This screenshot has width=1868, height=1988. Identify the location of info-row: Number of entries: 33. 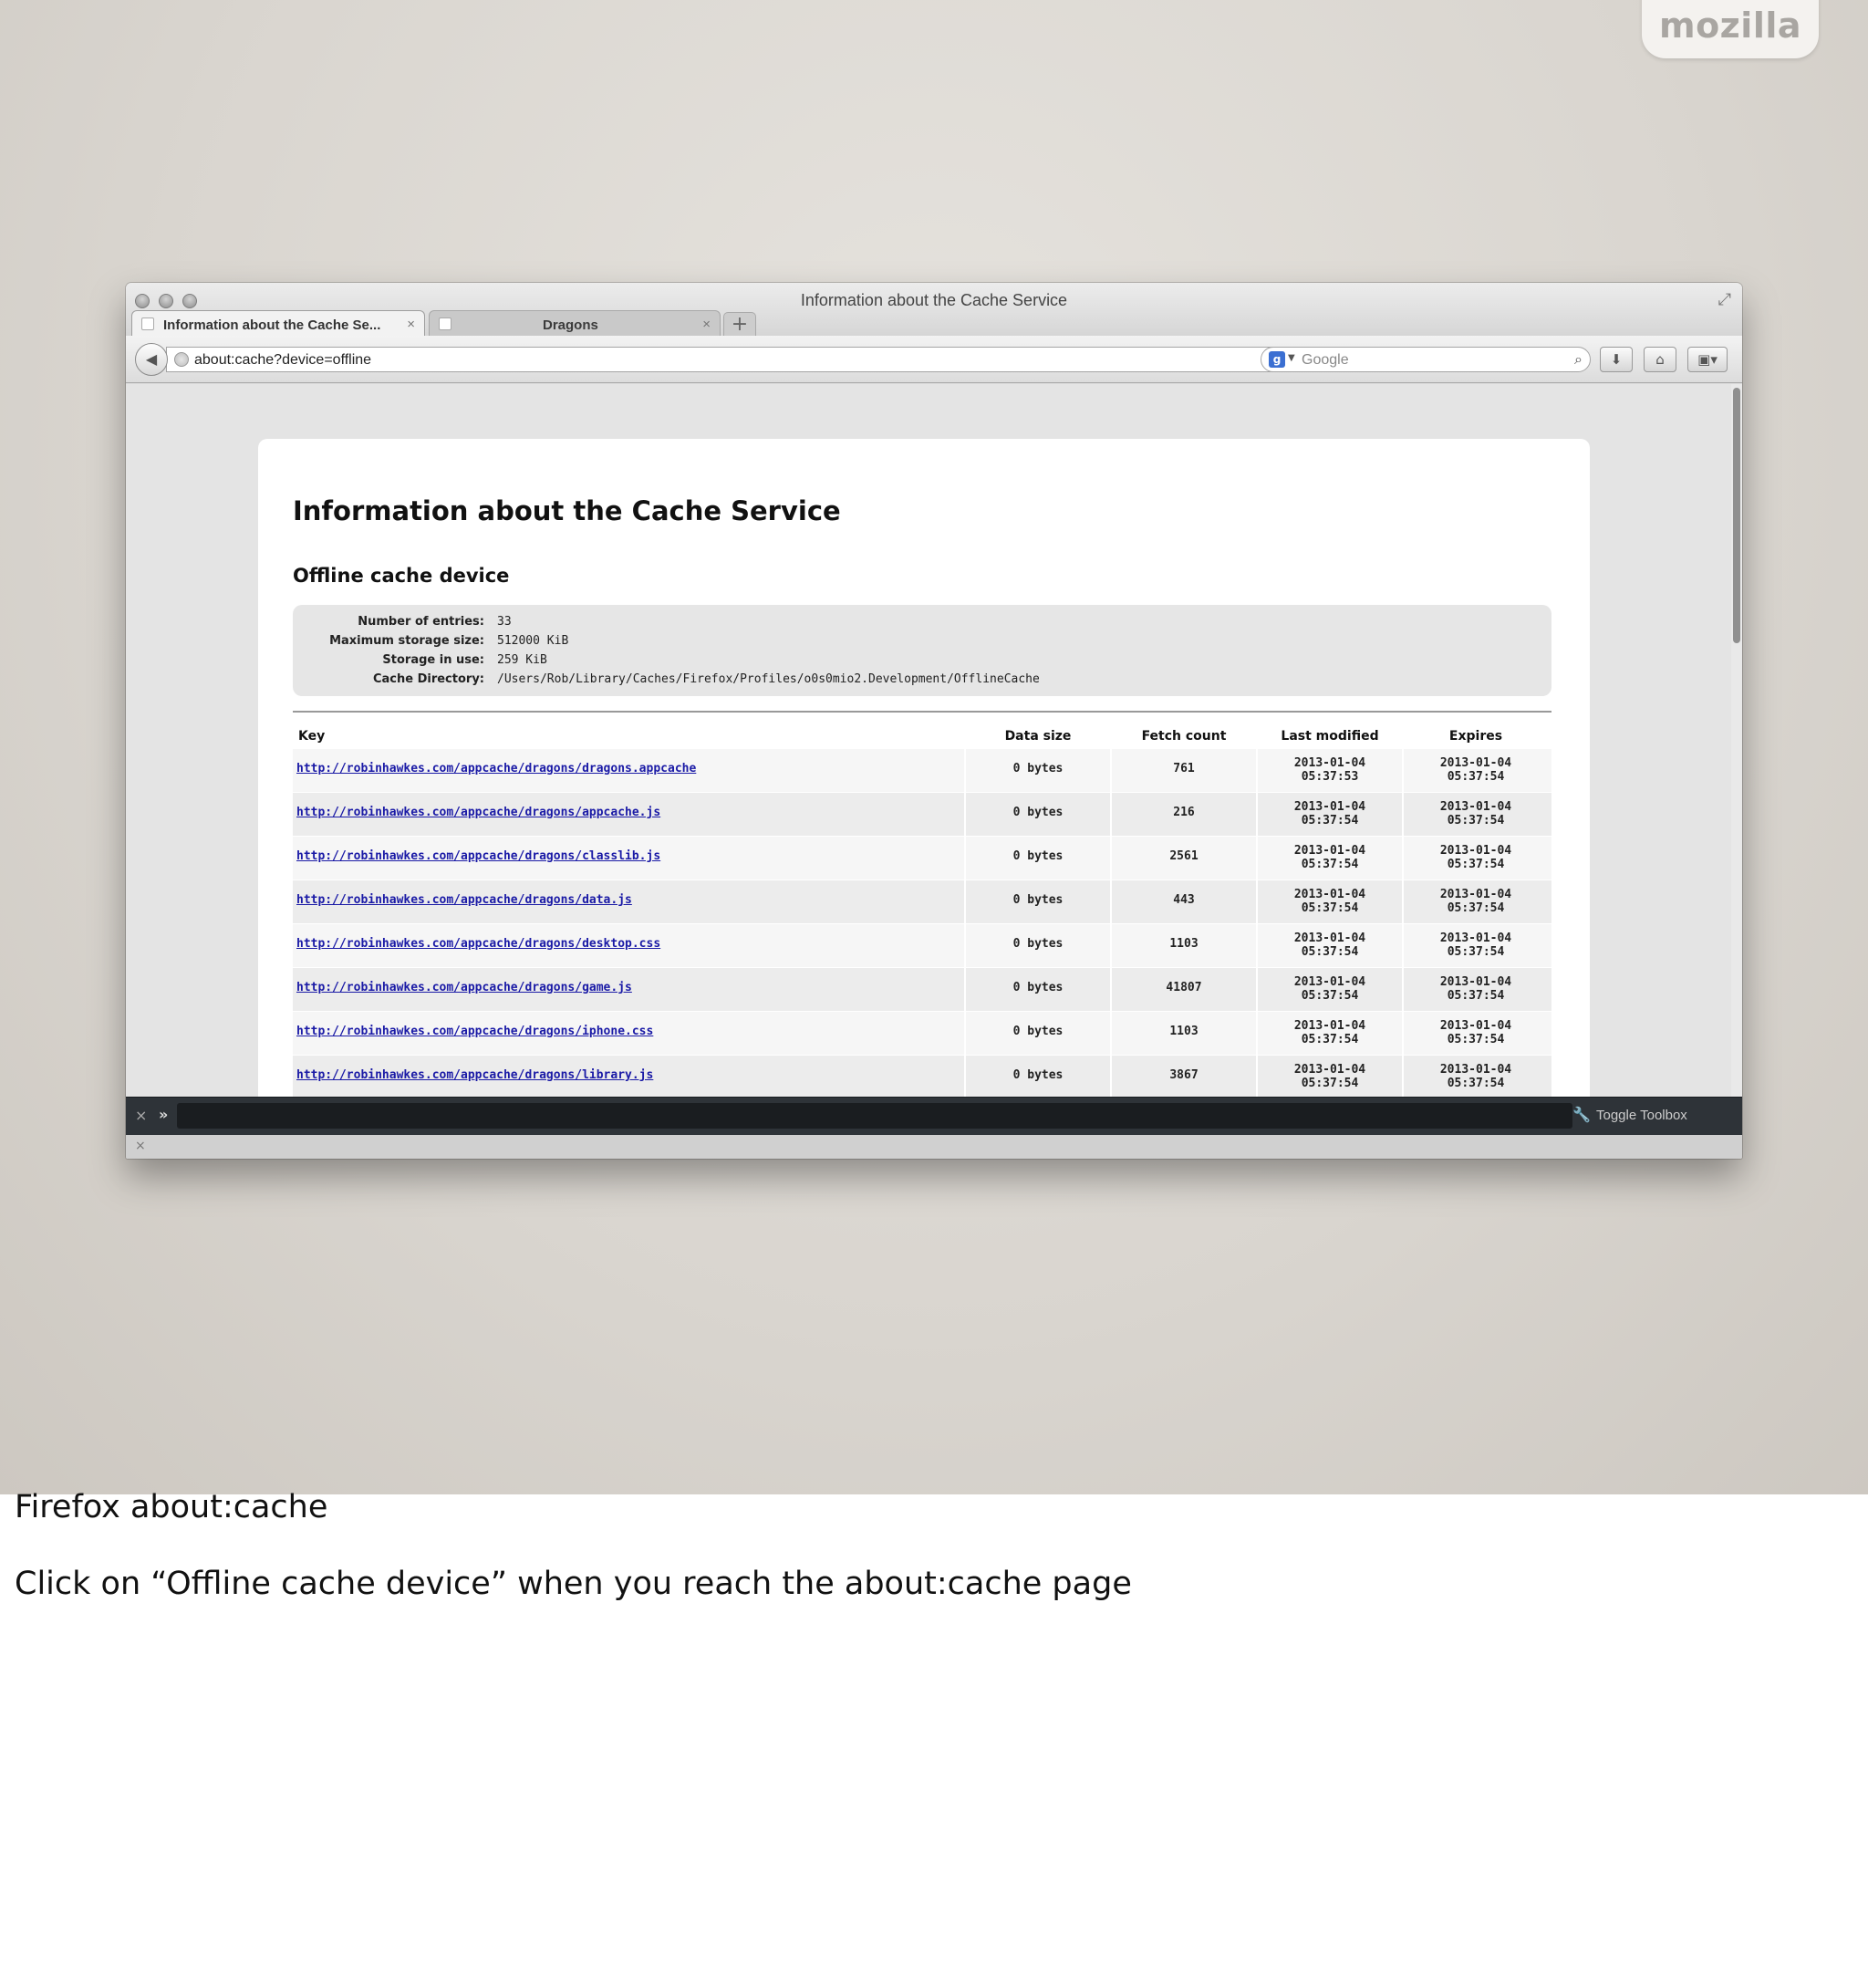
(922, 624).